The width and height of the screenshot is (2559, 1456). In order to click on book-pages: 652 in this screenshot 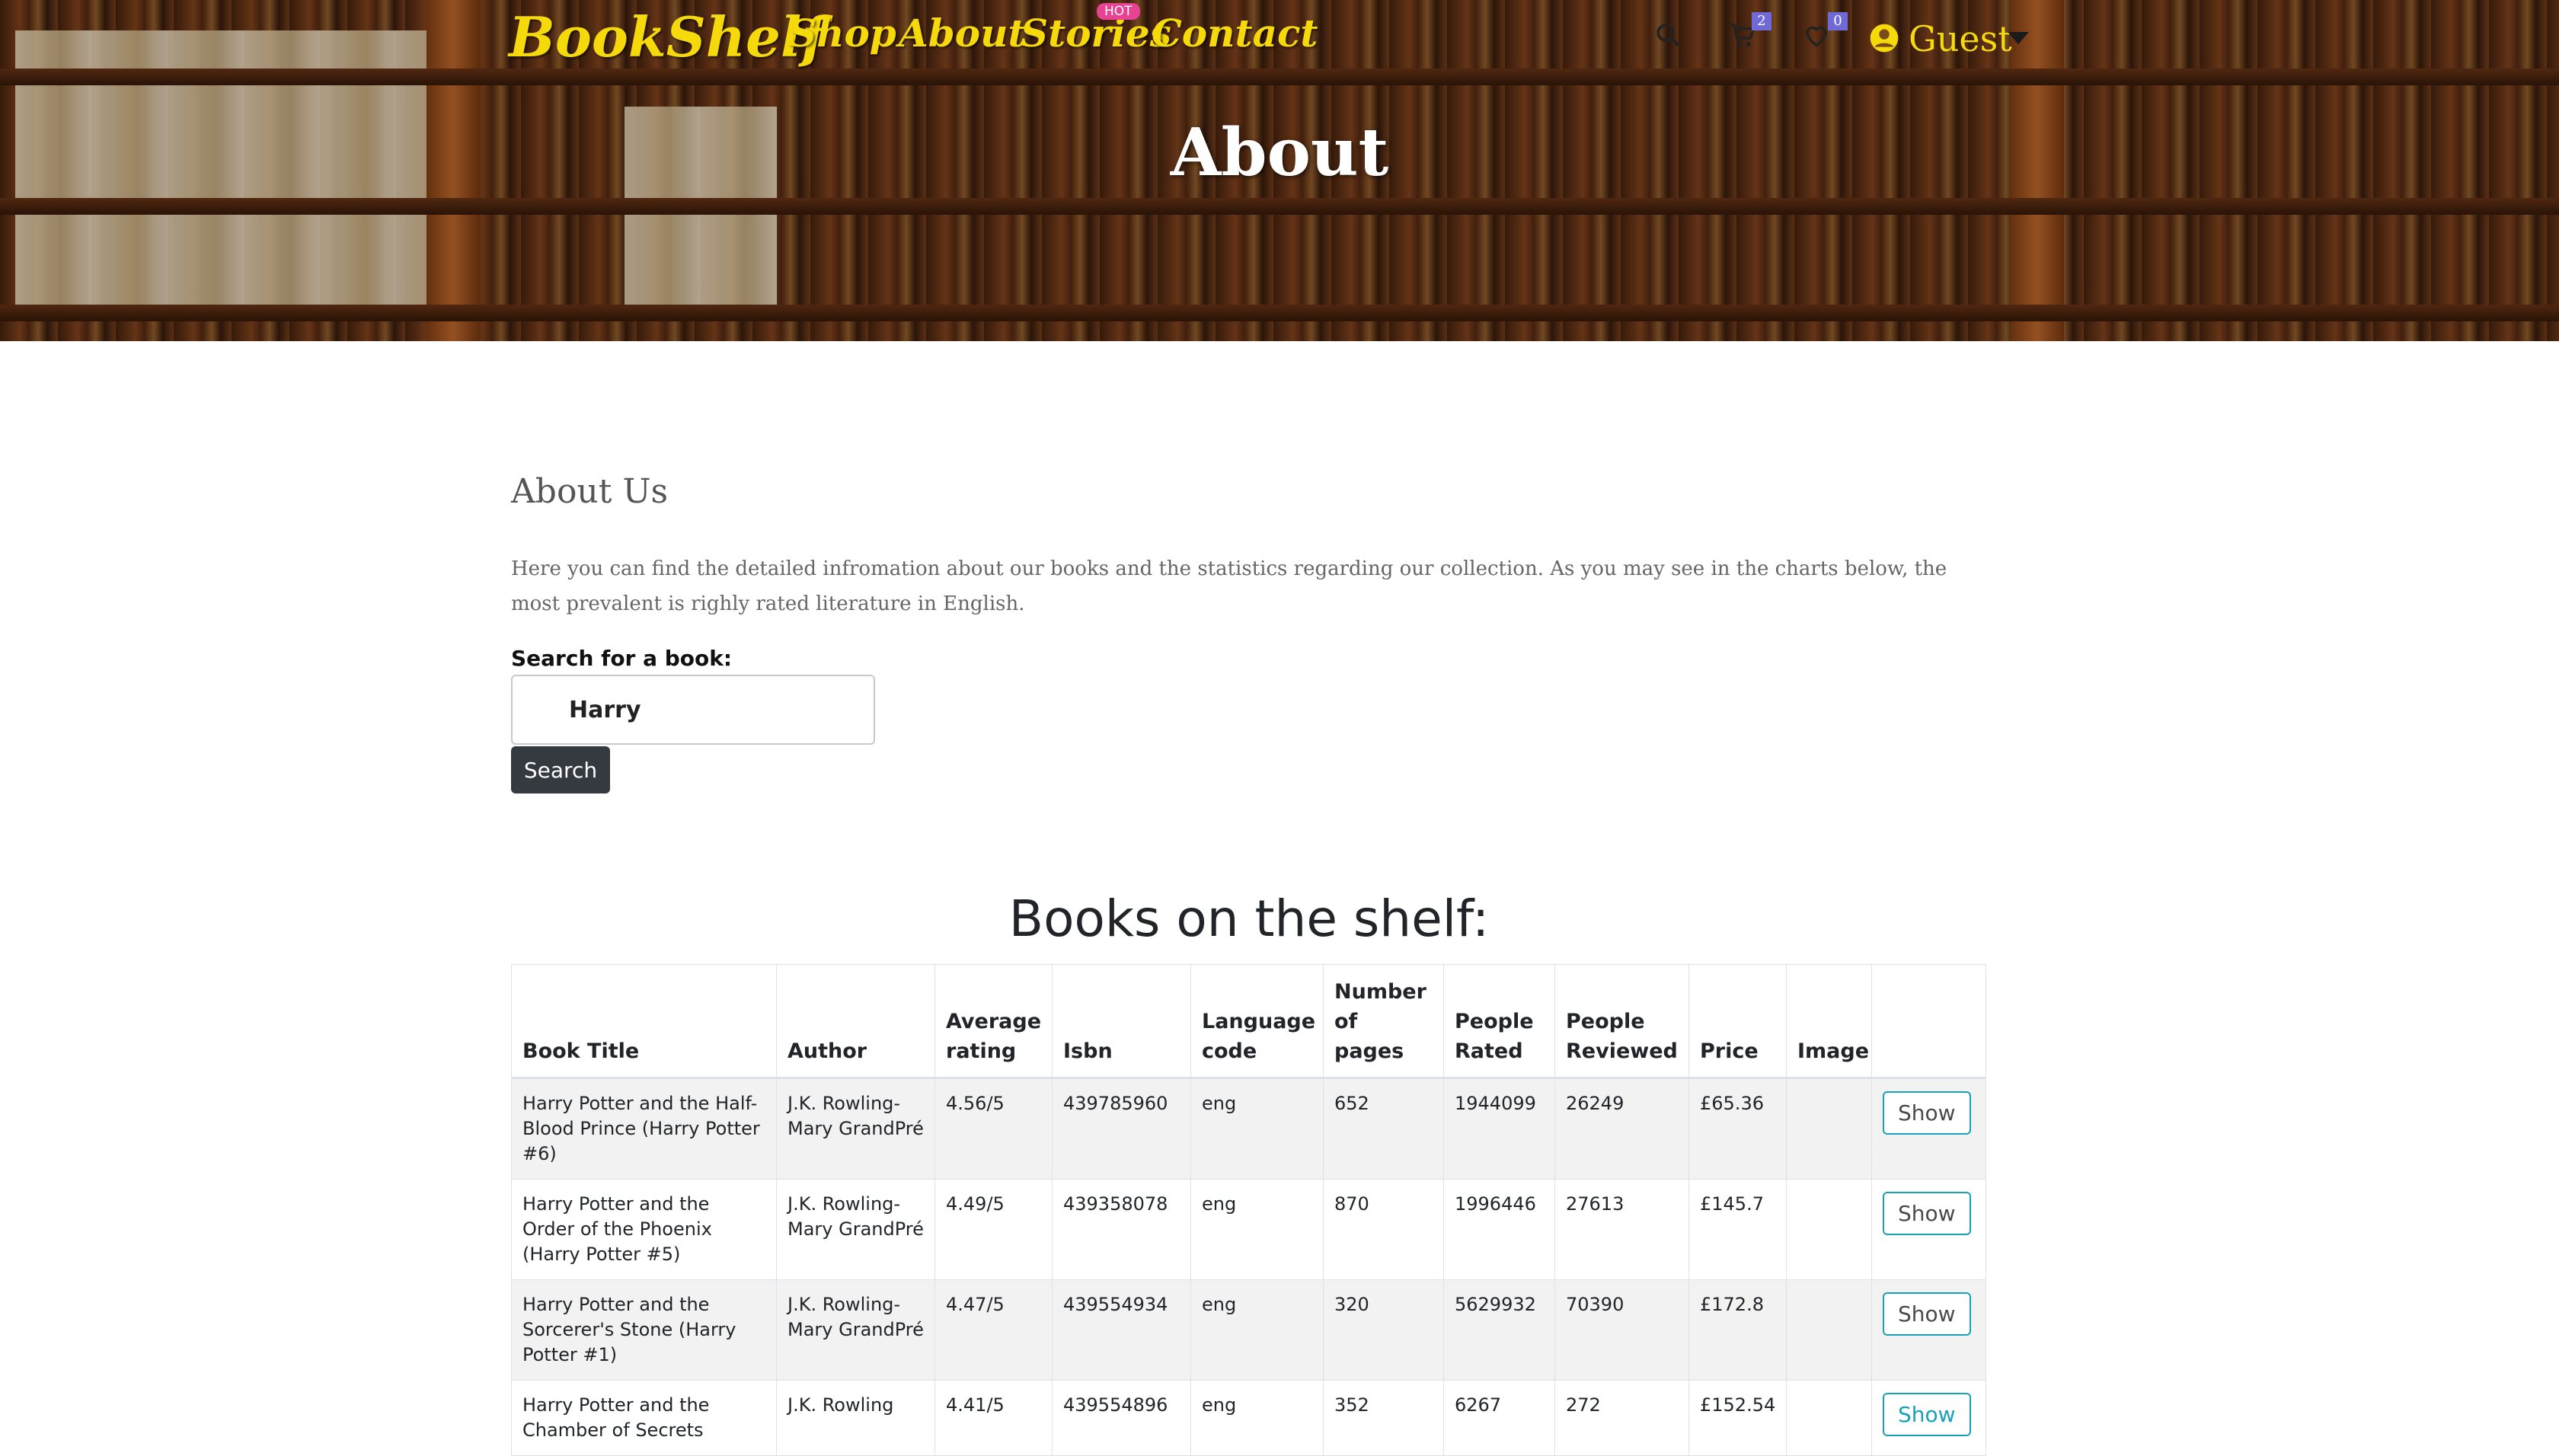, I will do `click(1383, 1129)`.